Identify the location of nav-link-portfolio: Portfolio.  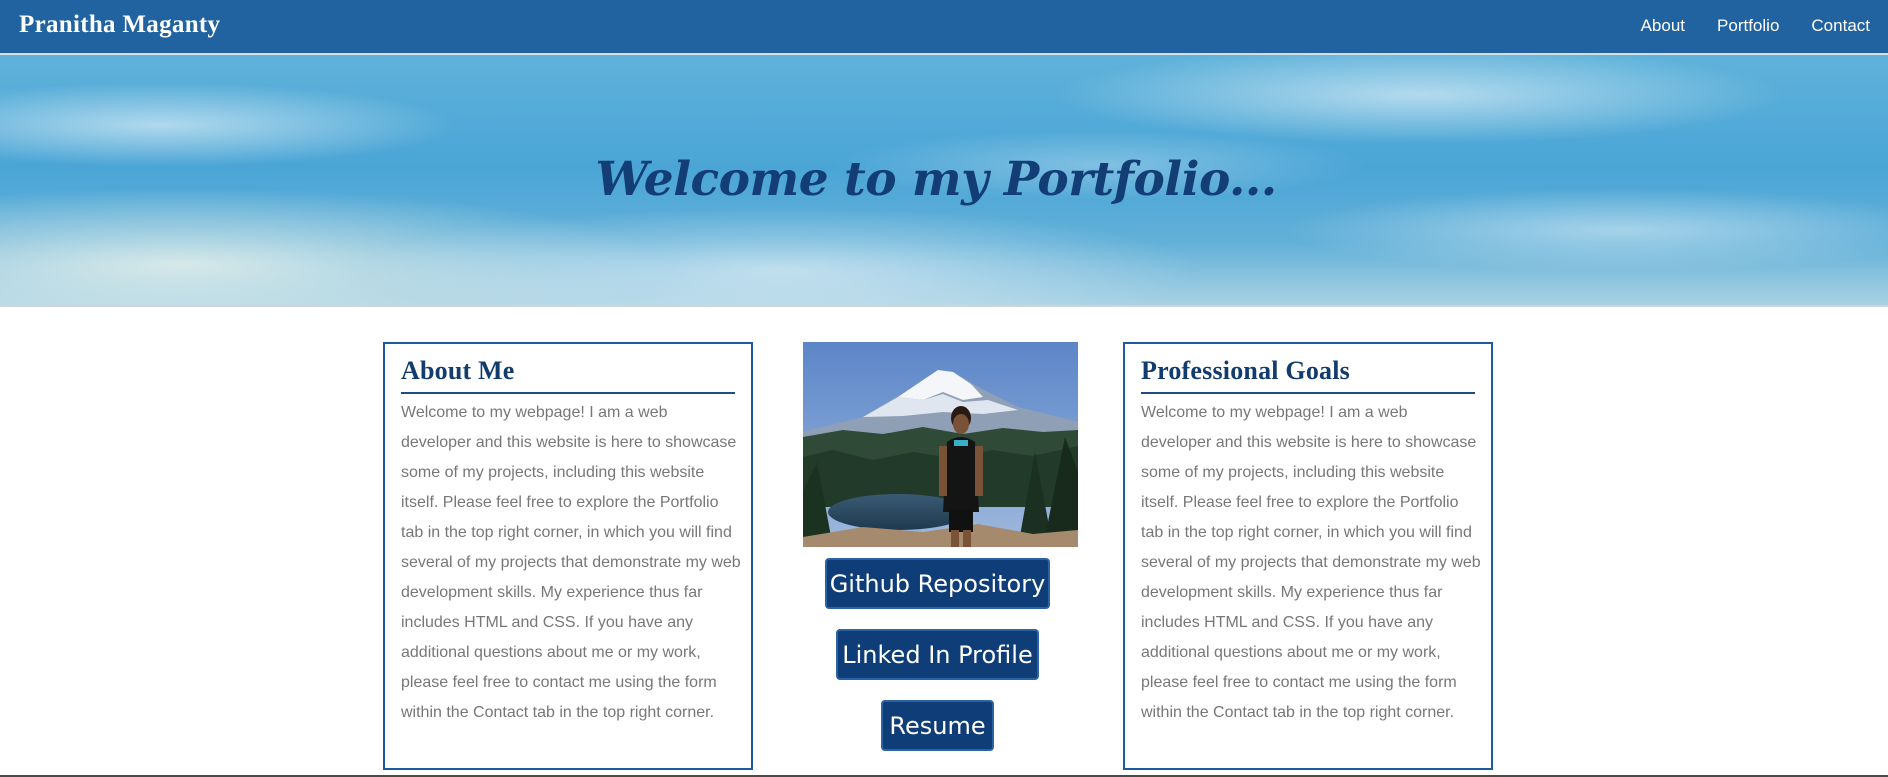
(1748, 26).